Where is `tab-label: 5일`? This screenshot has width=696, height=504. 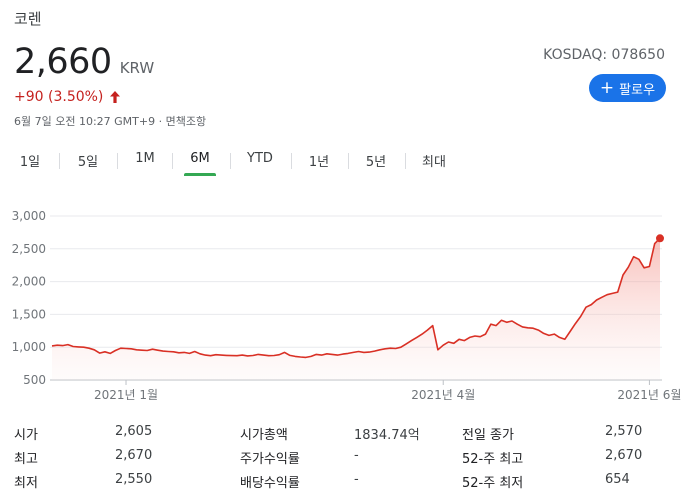
tab-label: 5일 is located at coordinates (88, 162).